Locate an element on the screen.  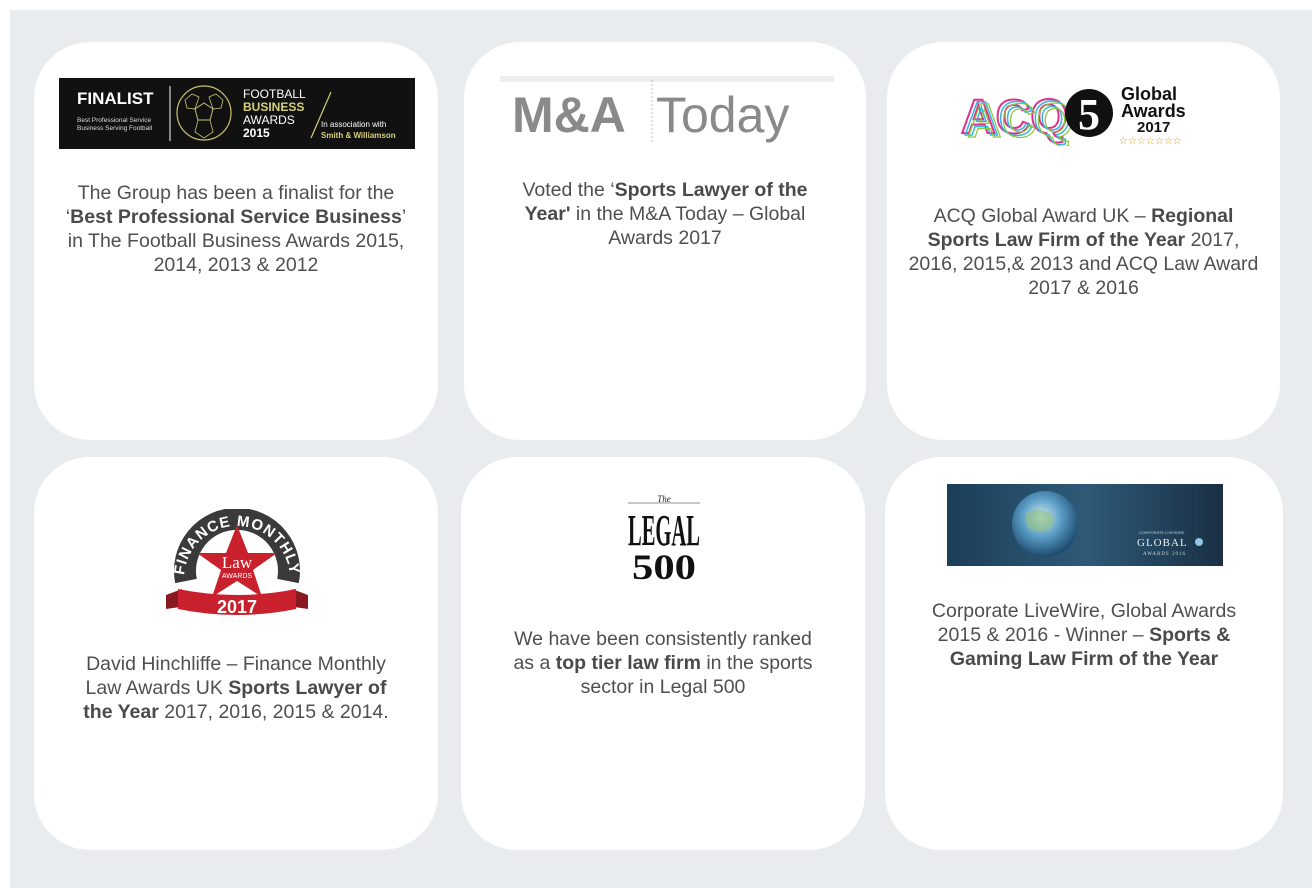
svg-text: CORPORATE LIVEWIRE is located at coordinates (1162, 532).